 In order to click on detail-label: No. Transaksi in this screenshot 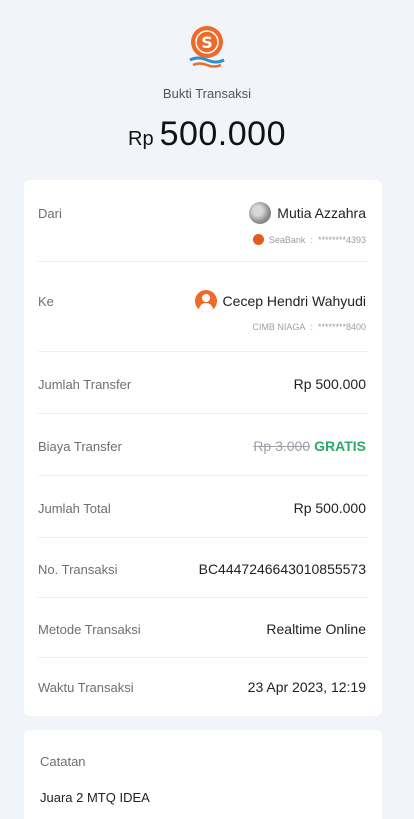, I will do `click(78, 569)`.